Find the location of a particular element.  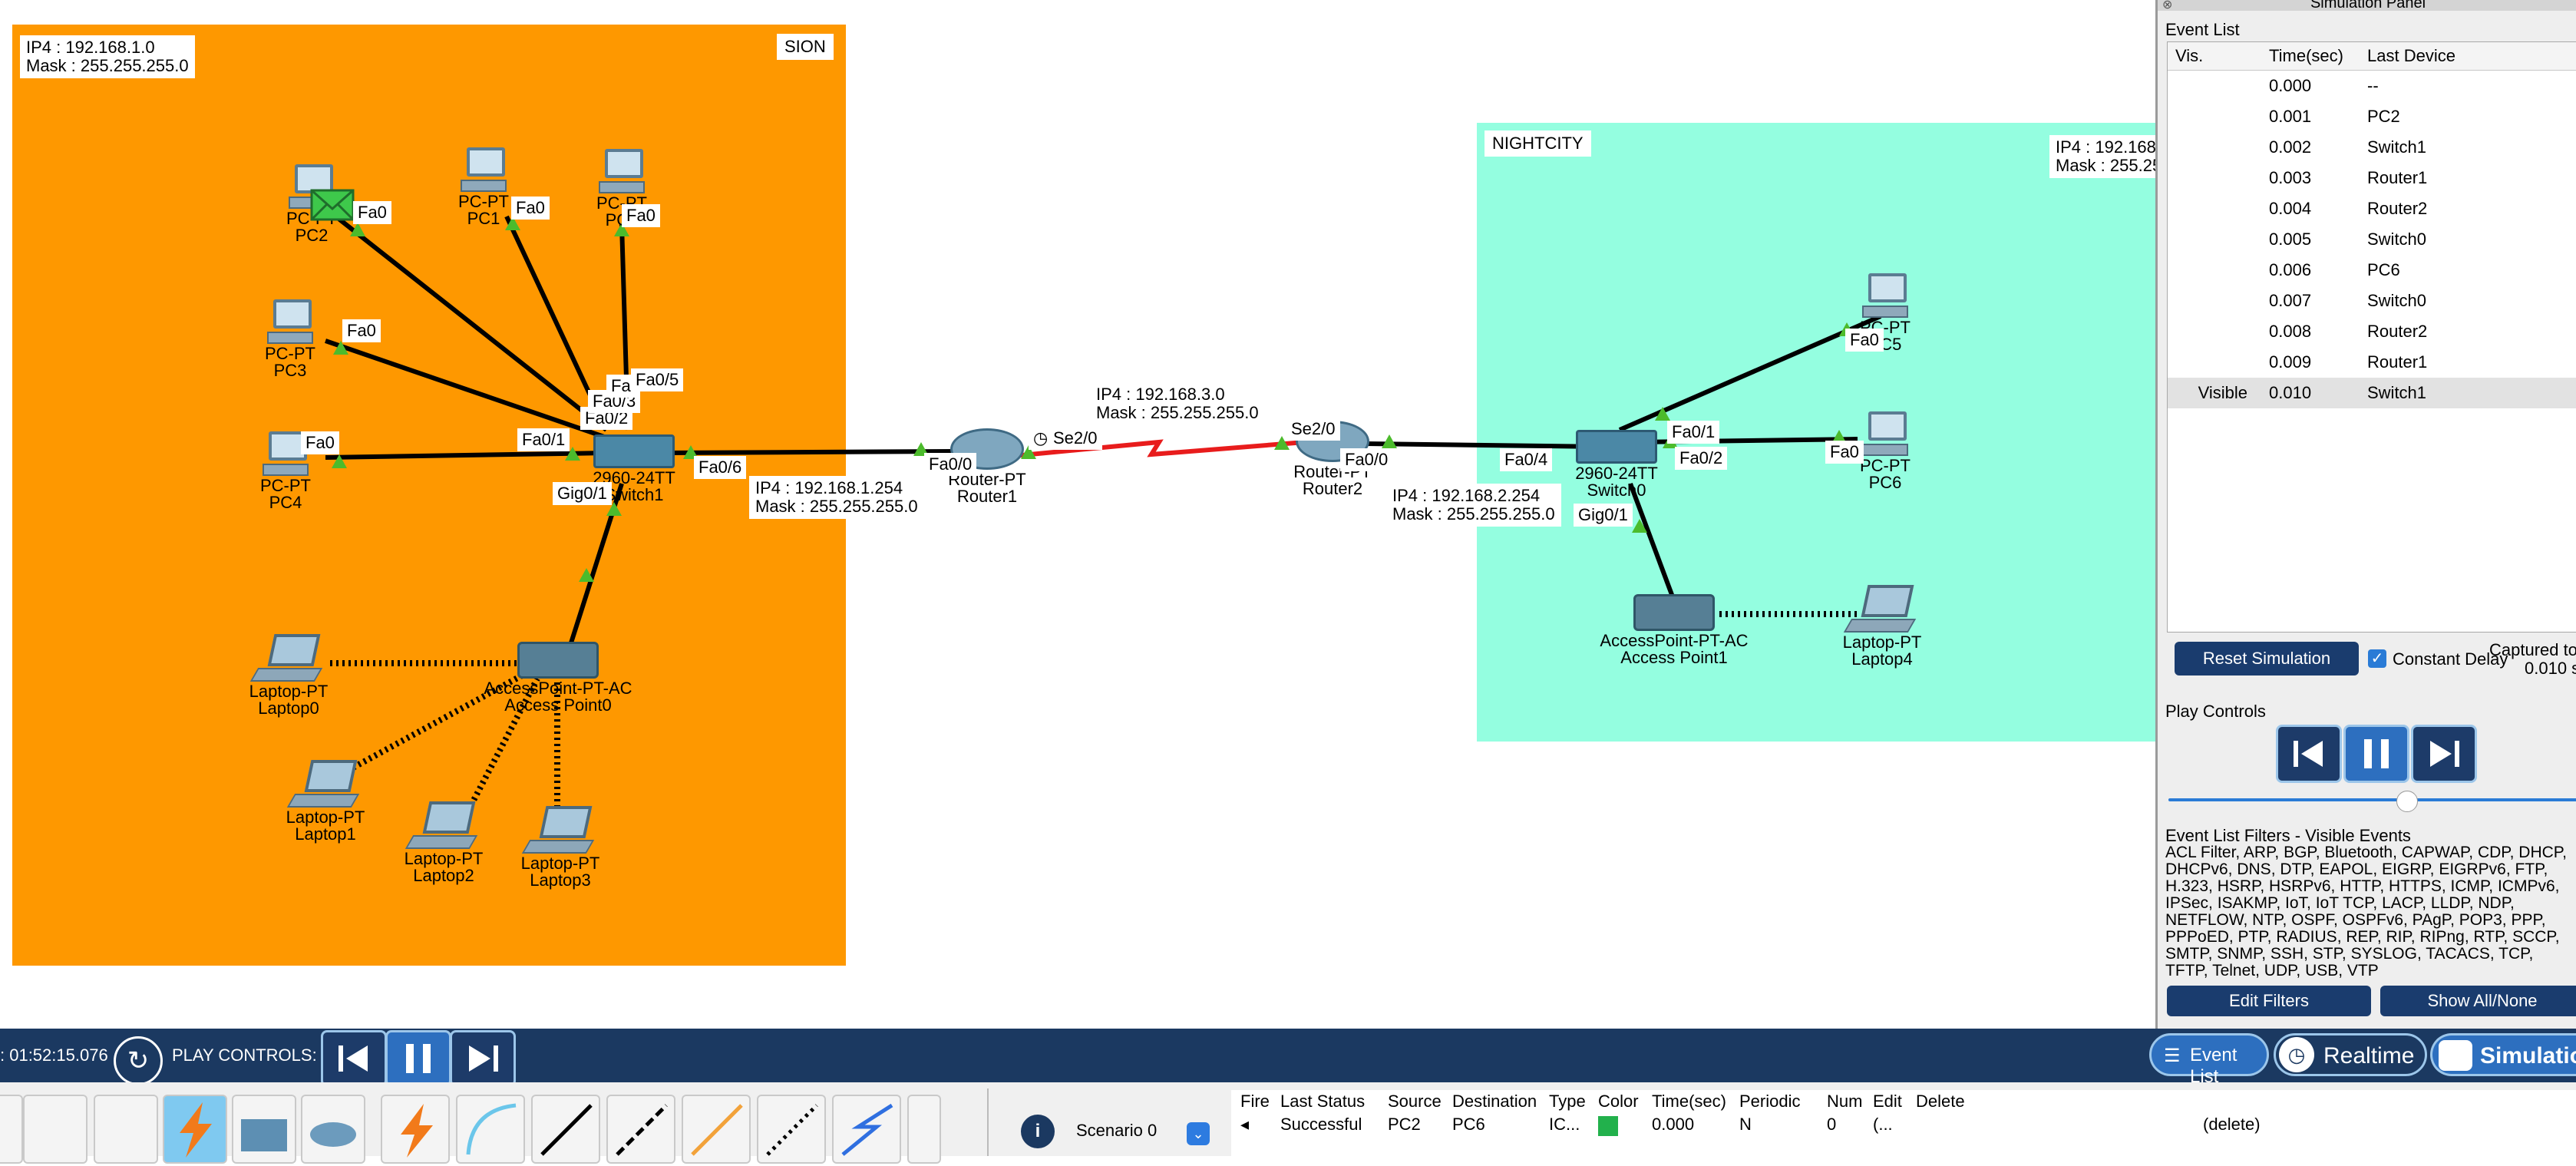

event-row: 0.003 Router1 is located at coordinates (2372, 178).